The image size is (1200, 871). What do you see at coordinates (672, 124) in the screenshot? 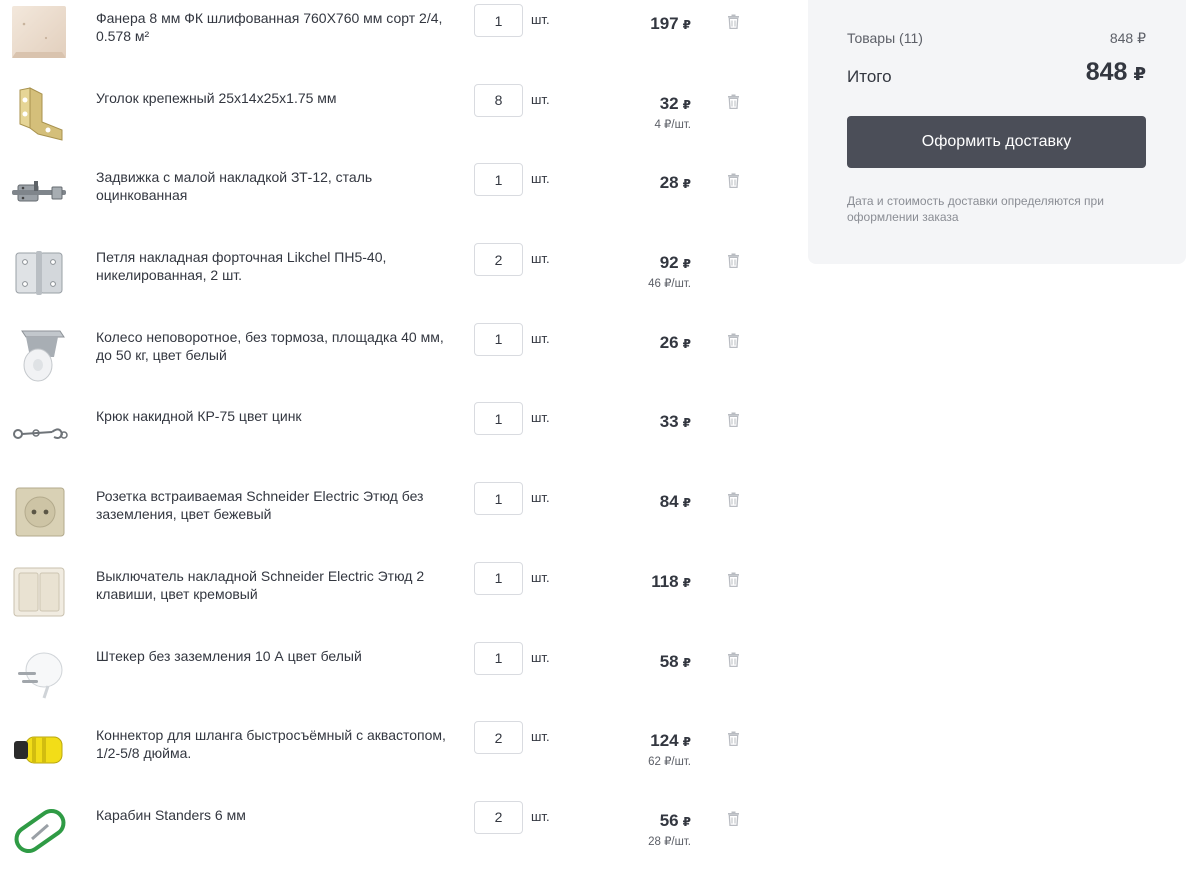
I see `price-per-unit: 4 ₽/шт.` at bounding box center [672, 124].